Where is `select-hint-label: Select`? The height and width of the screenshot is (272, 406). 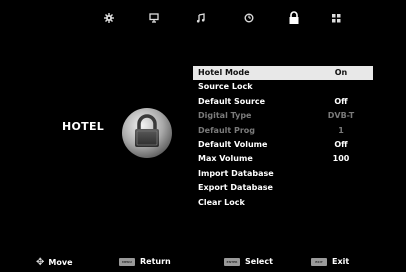 select-hint-label: Select is located at coordinates (259, 261).